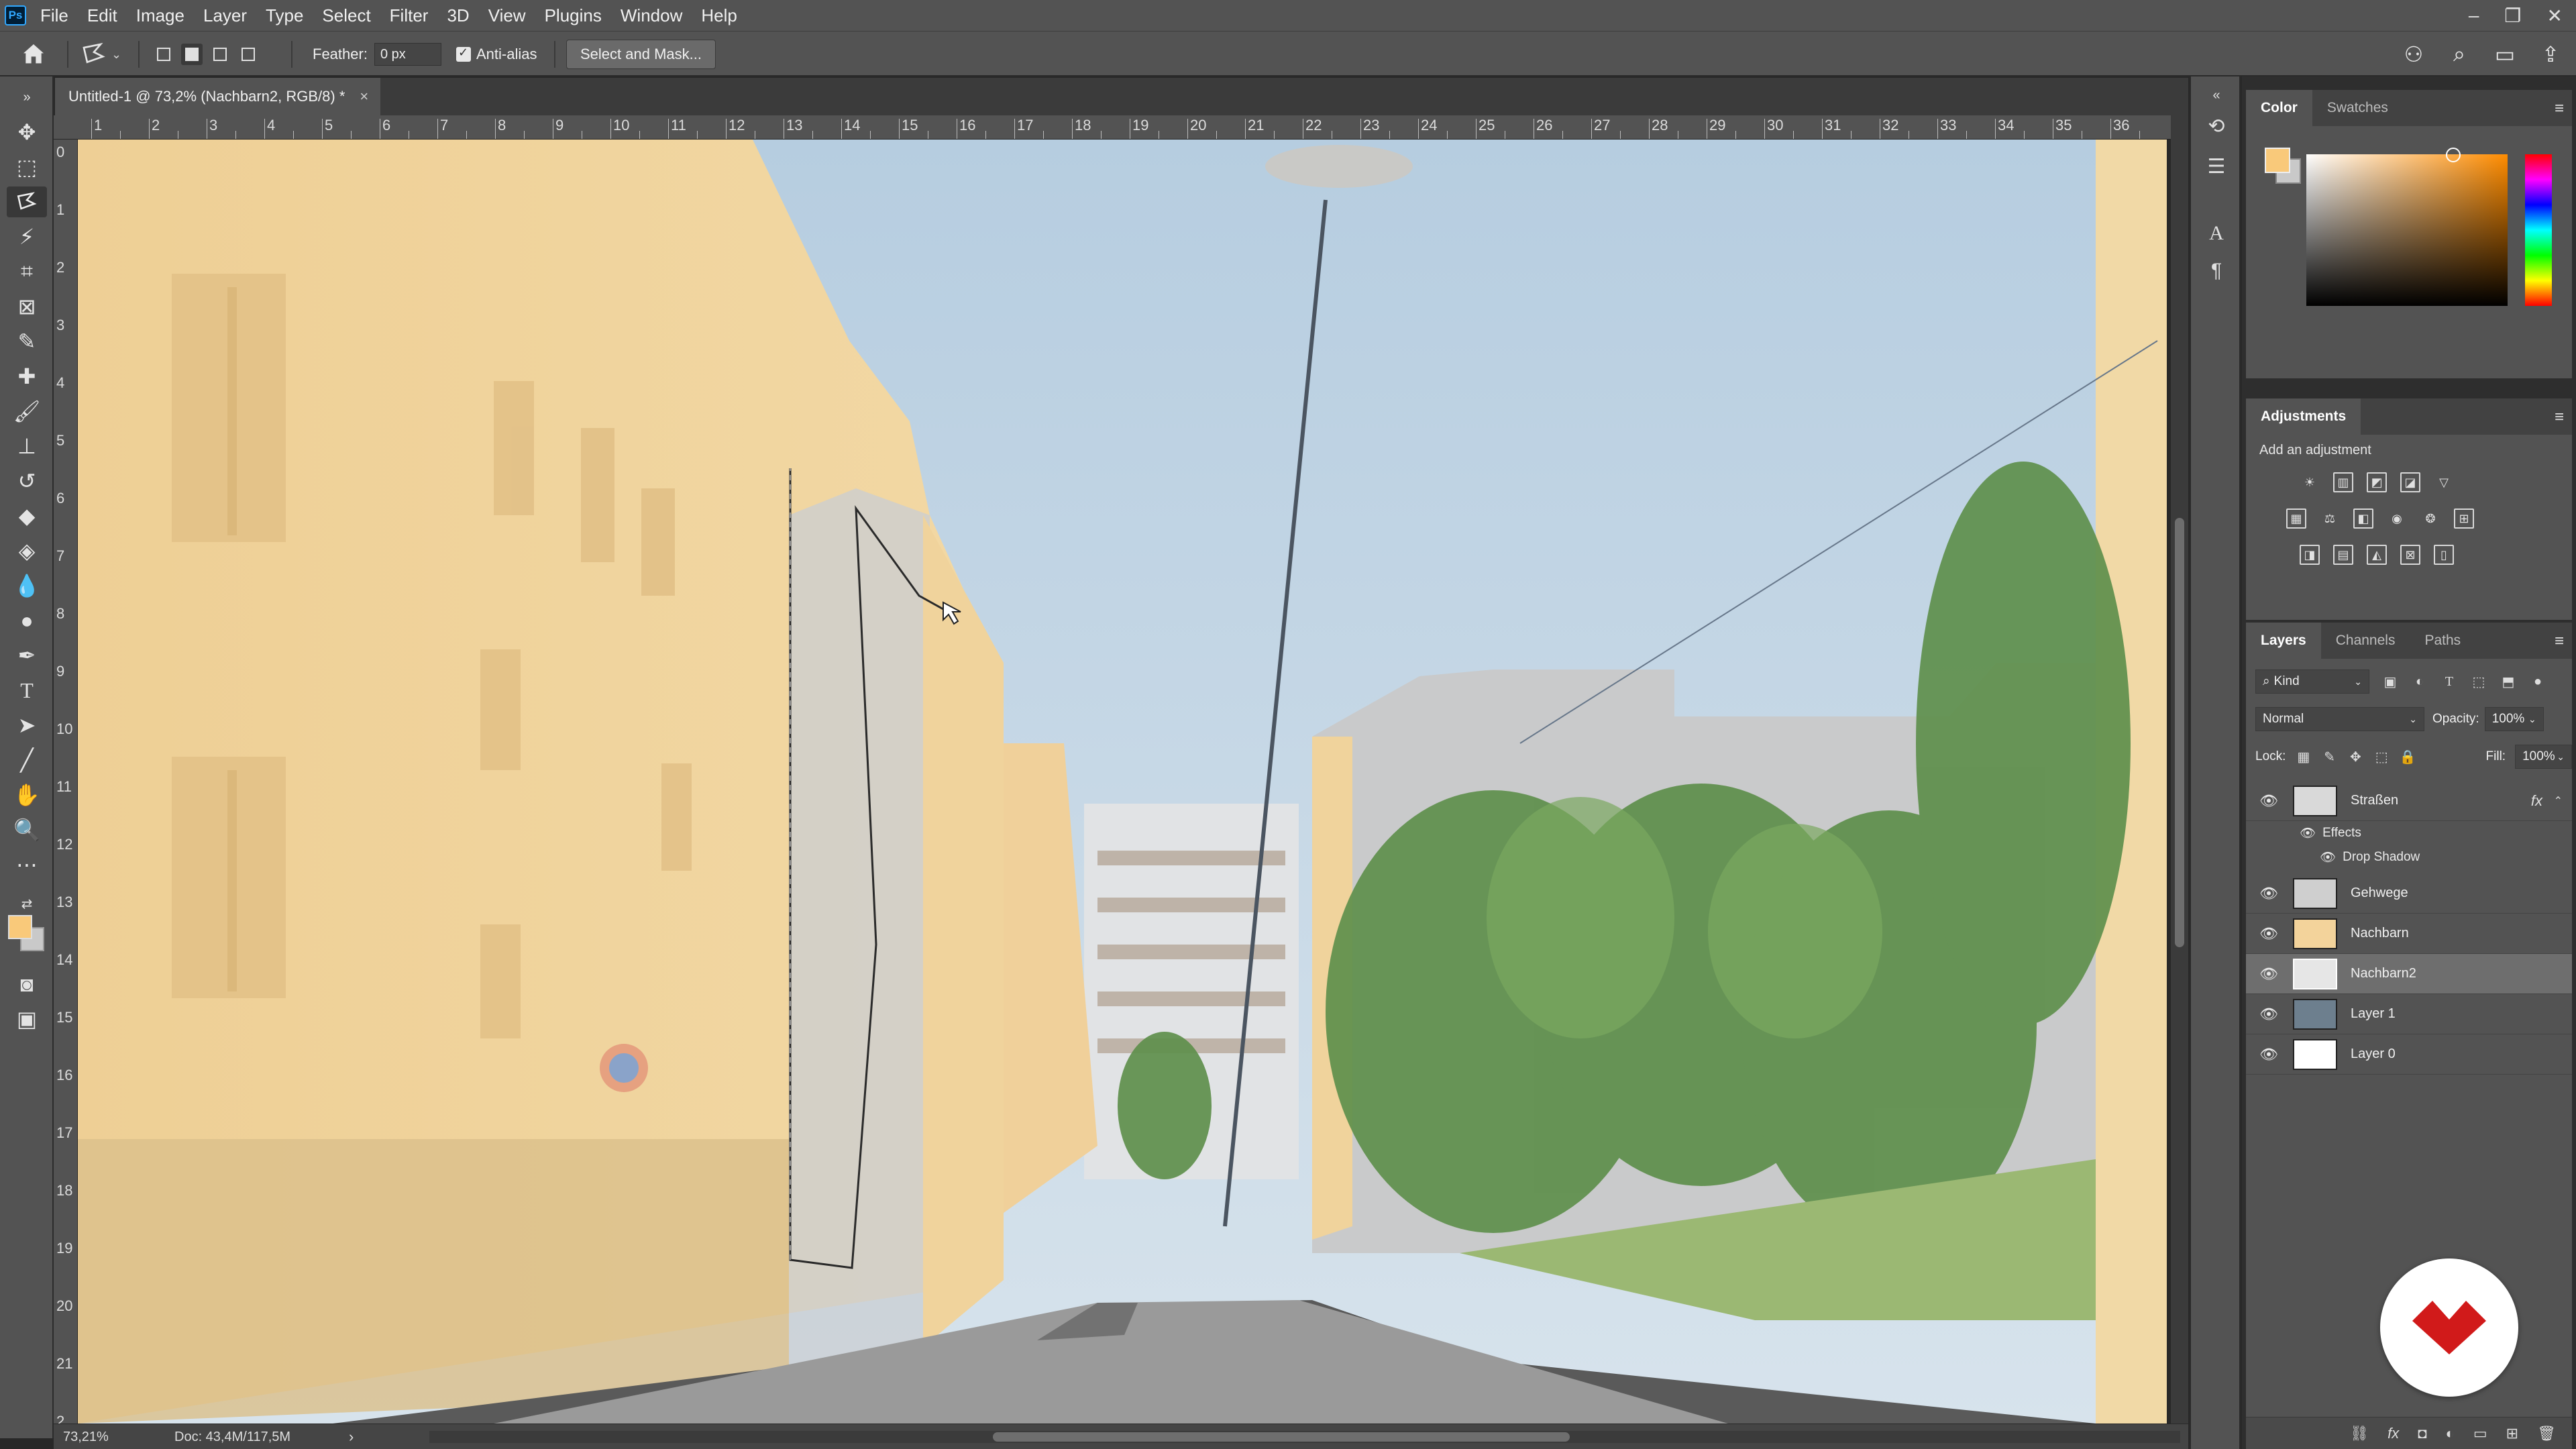 The image size is (2576, 1449). Describe the element at coordinates (2330, 833) in the screenshot. I see `effects-row: 👁 Effects` at that location.